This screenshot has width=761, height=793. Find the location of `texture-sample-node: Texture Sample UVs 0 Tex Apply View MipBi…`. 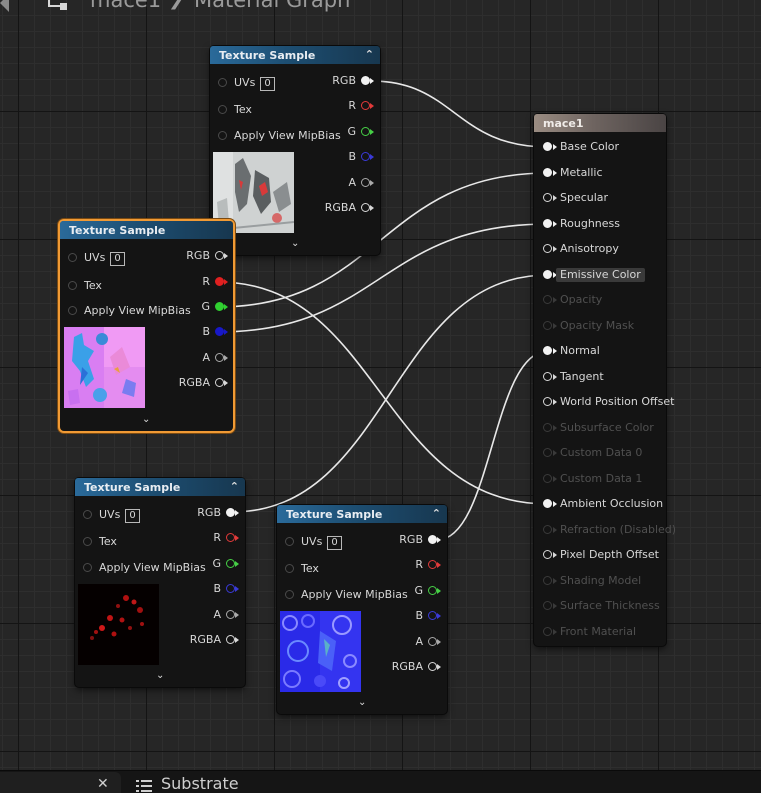

texture-sample-node: Texture Sample UVs 0 Tex Apply View MipBi… is located at coordinates (146, 326).